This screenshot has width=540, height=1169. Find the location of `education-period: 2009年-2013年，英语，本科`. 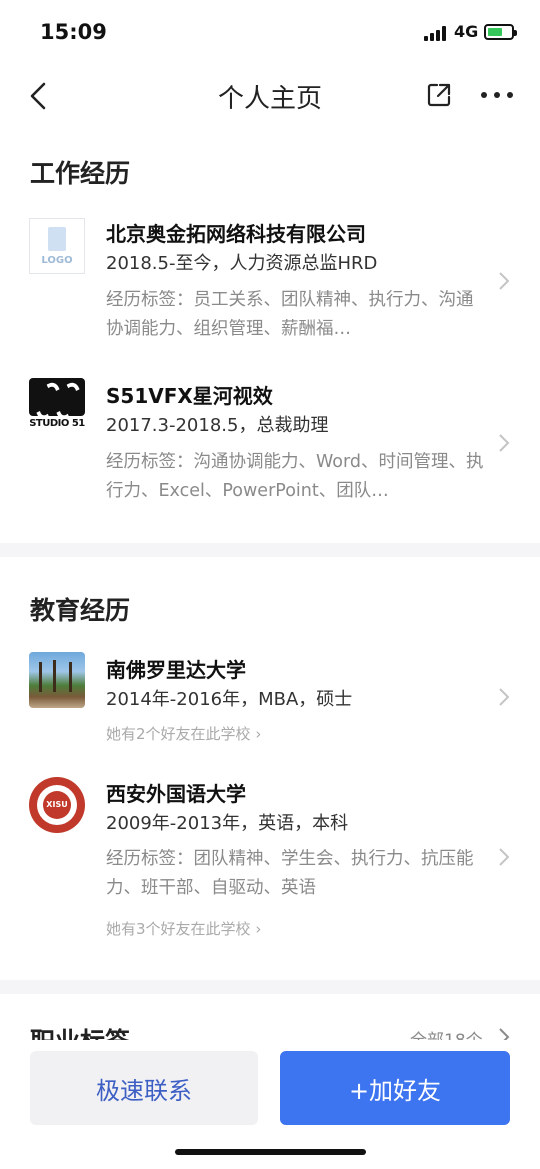

education-period: 2009年-2013年，英语，本科 is located at coordinates (227, 823).